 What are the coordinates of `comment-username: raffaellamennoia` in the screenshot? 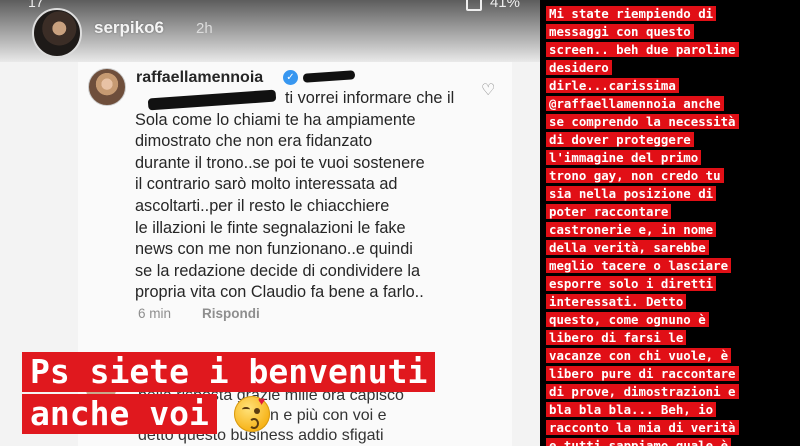 It's located at (199, 78).